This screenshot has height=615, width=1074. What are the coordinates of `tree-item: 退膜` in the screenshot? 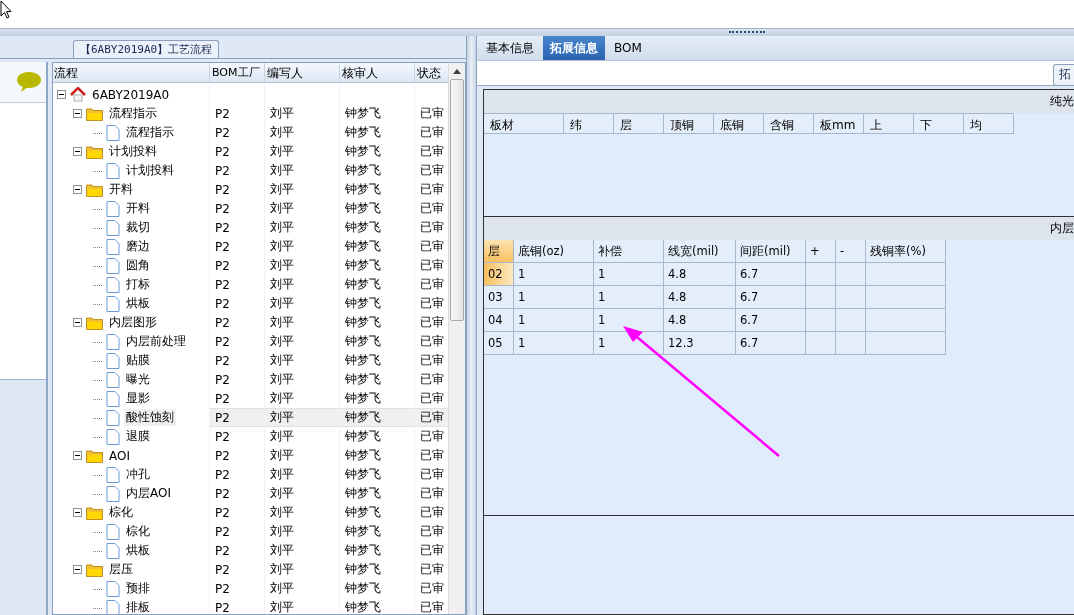 It's located at (138, 436).